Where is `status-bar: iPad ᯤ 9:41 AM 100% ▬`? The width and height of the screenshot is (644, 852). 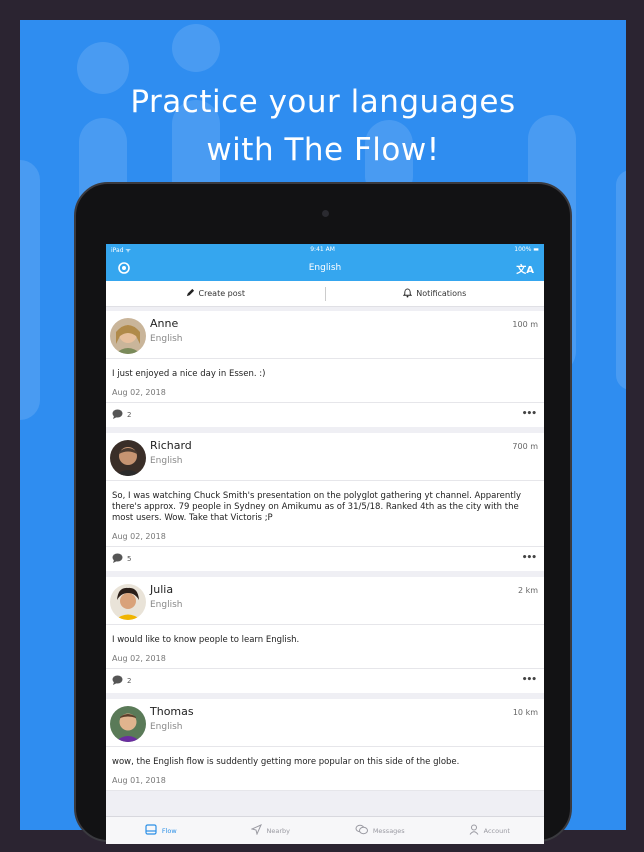 status-bar: iPad ᯤ 9:41 AM 100% ▬ is located at coordinates (325, 249).